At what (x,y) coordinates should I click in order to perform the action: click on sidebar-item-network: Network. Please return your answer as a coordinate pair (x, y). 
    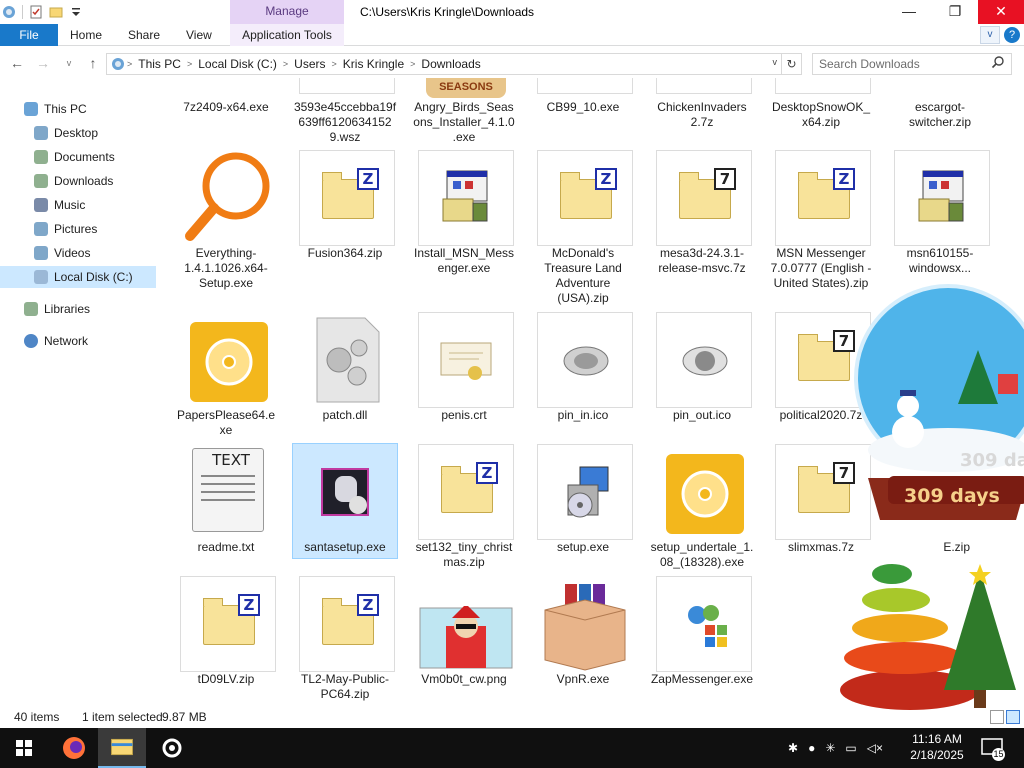
    Looking at the image, I should click on (56, 341).